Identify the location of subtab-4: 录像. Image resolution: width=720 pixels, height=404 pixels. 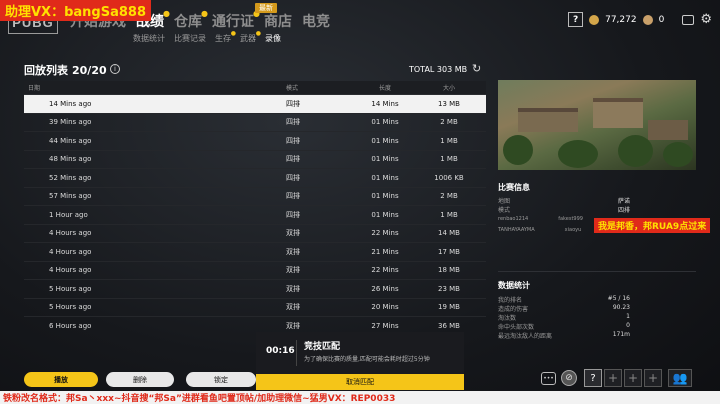
(273, 38).